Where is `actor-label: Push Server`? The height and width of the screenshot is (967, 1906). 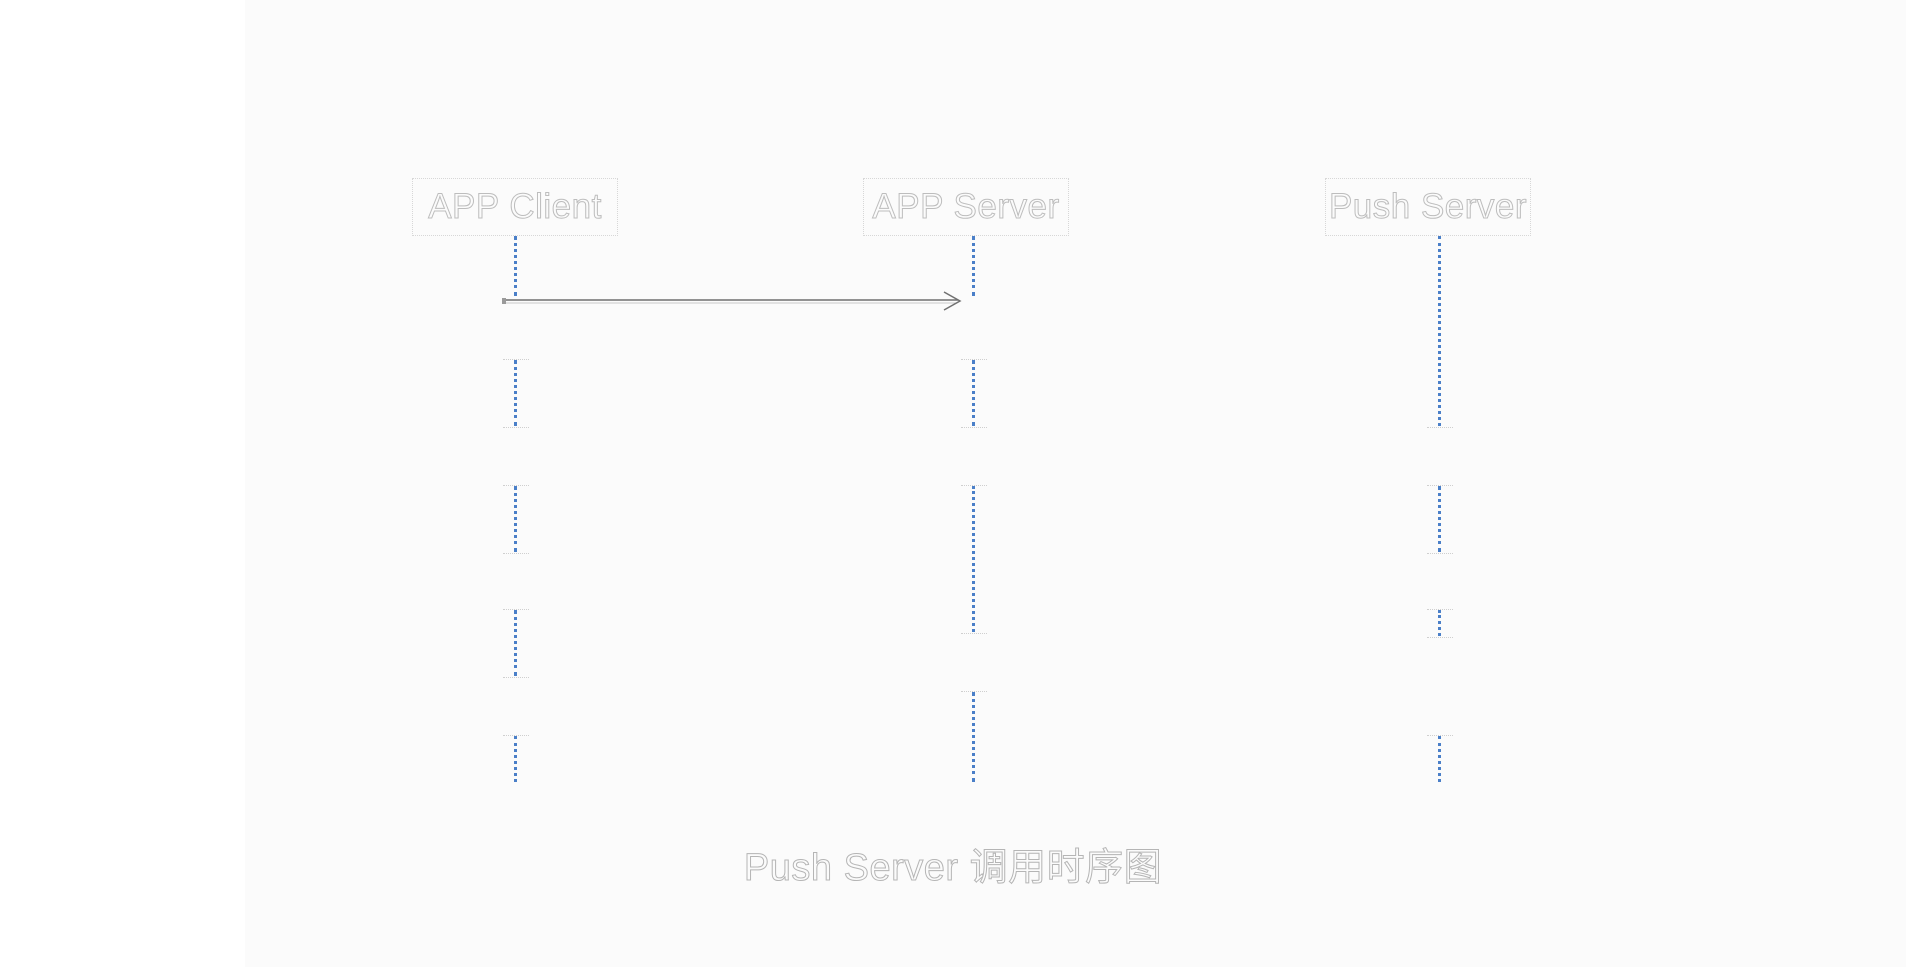 actor-label: Push Server is located at coordinates (1428, 207).